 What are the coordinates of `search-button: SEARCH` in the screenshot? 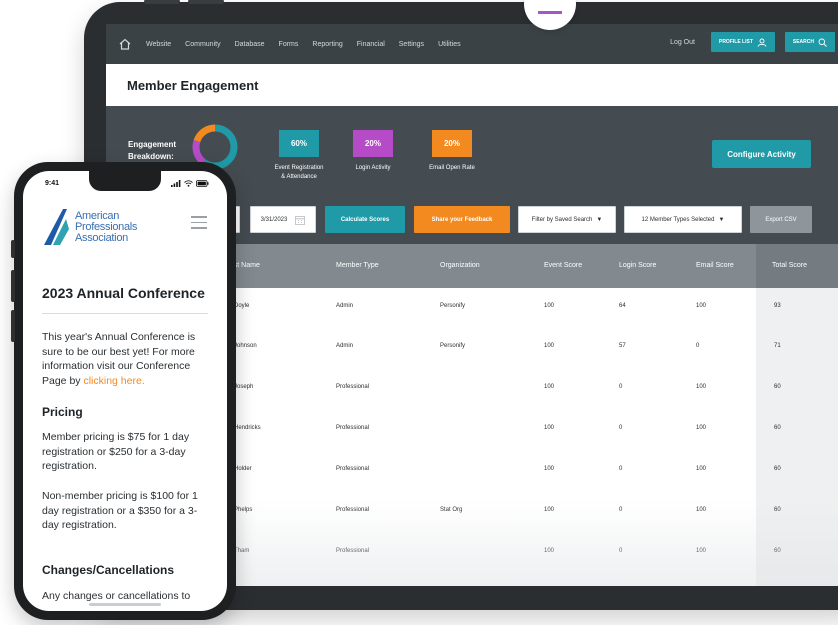 It's located at (809, 42).